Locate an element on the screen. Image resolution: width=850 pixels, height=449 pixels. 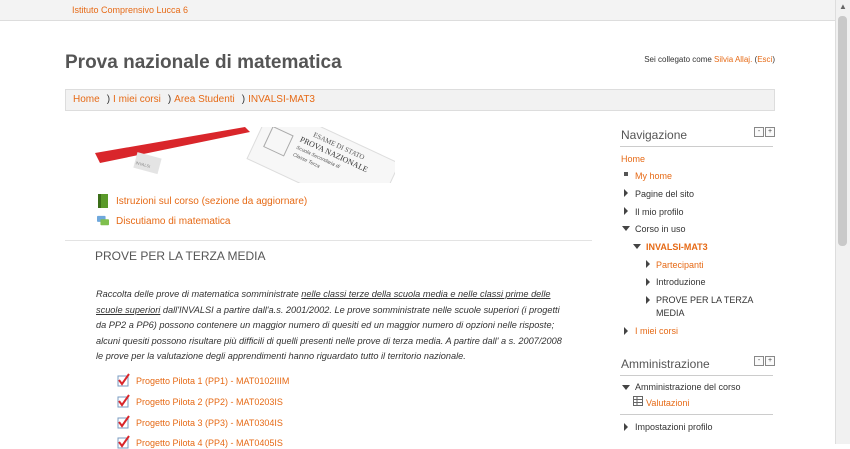
grades-icon is located at coordinates (638, 401).